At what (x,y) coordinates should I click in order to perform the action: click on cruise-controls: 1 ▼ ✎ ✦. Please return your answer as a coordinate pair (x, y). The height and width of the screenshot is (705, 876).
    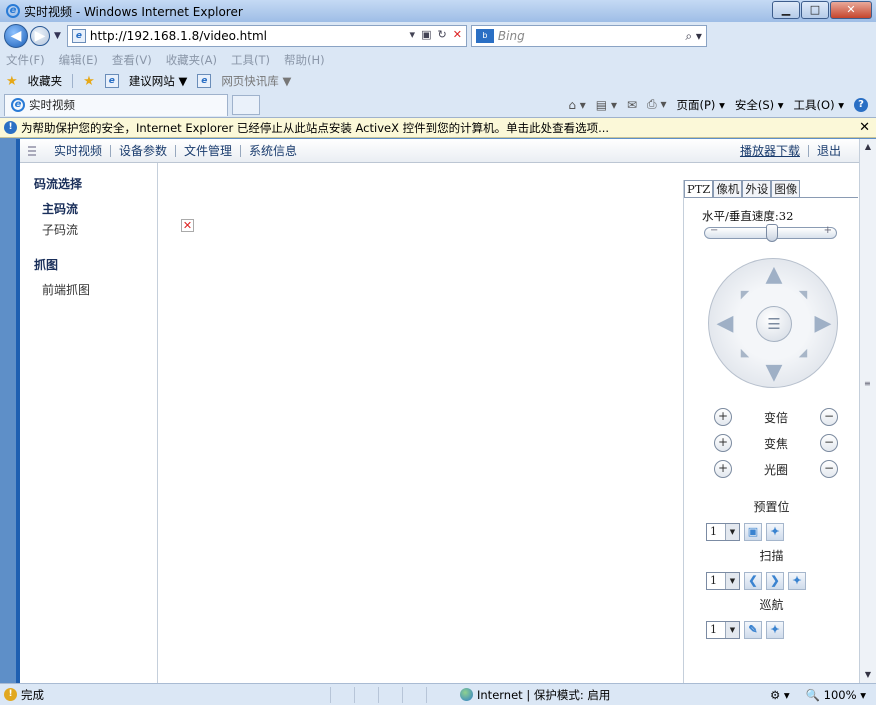
    Looking at the image, I should click on (745, 630).